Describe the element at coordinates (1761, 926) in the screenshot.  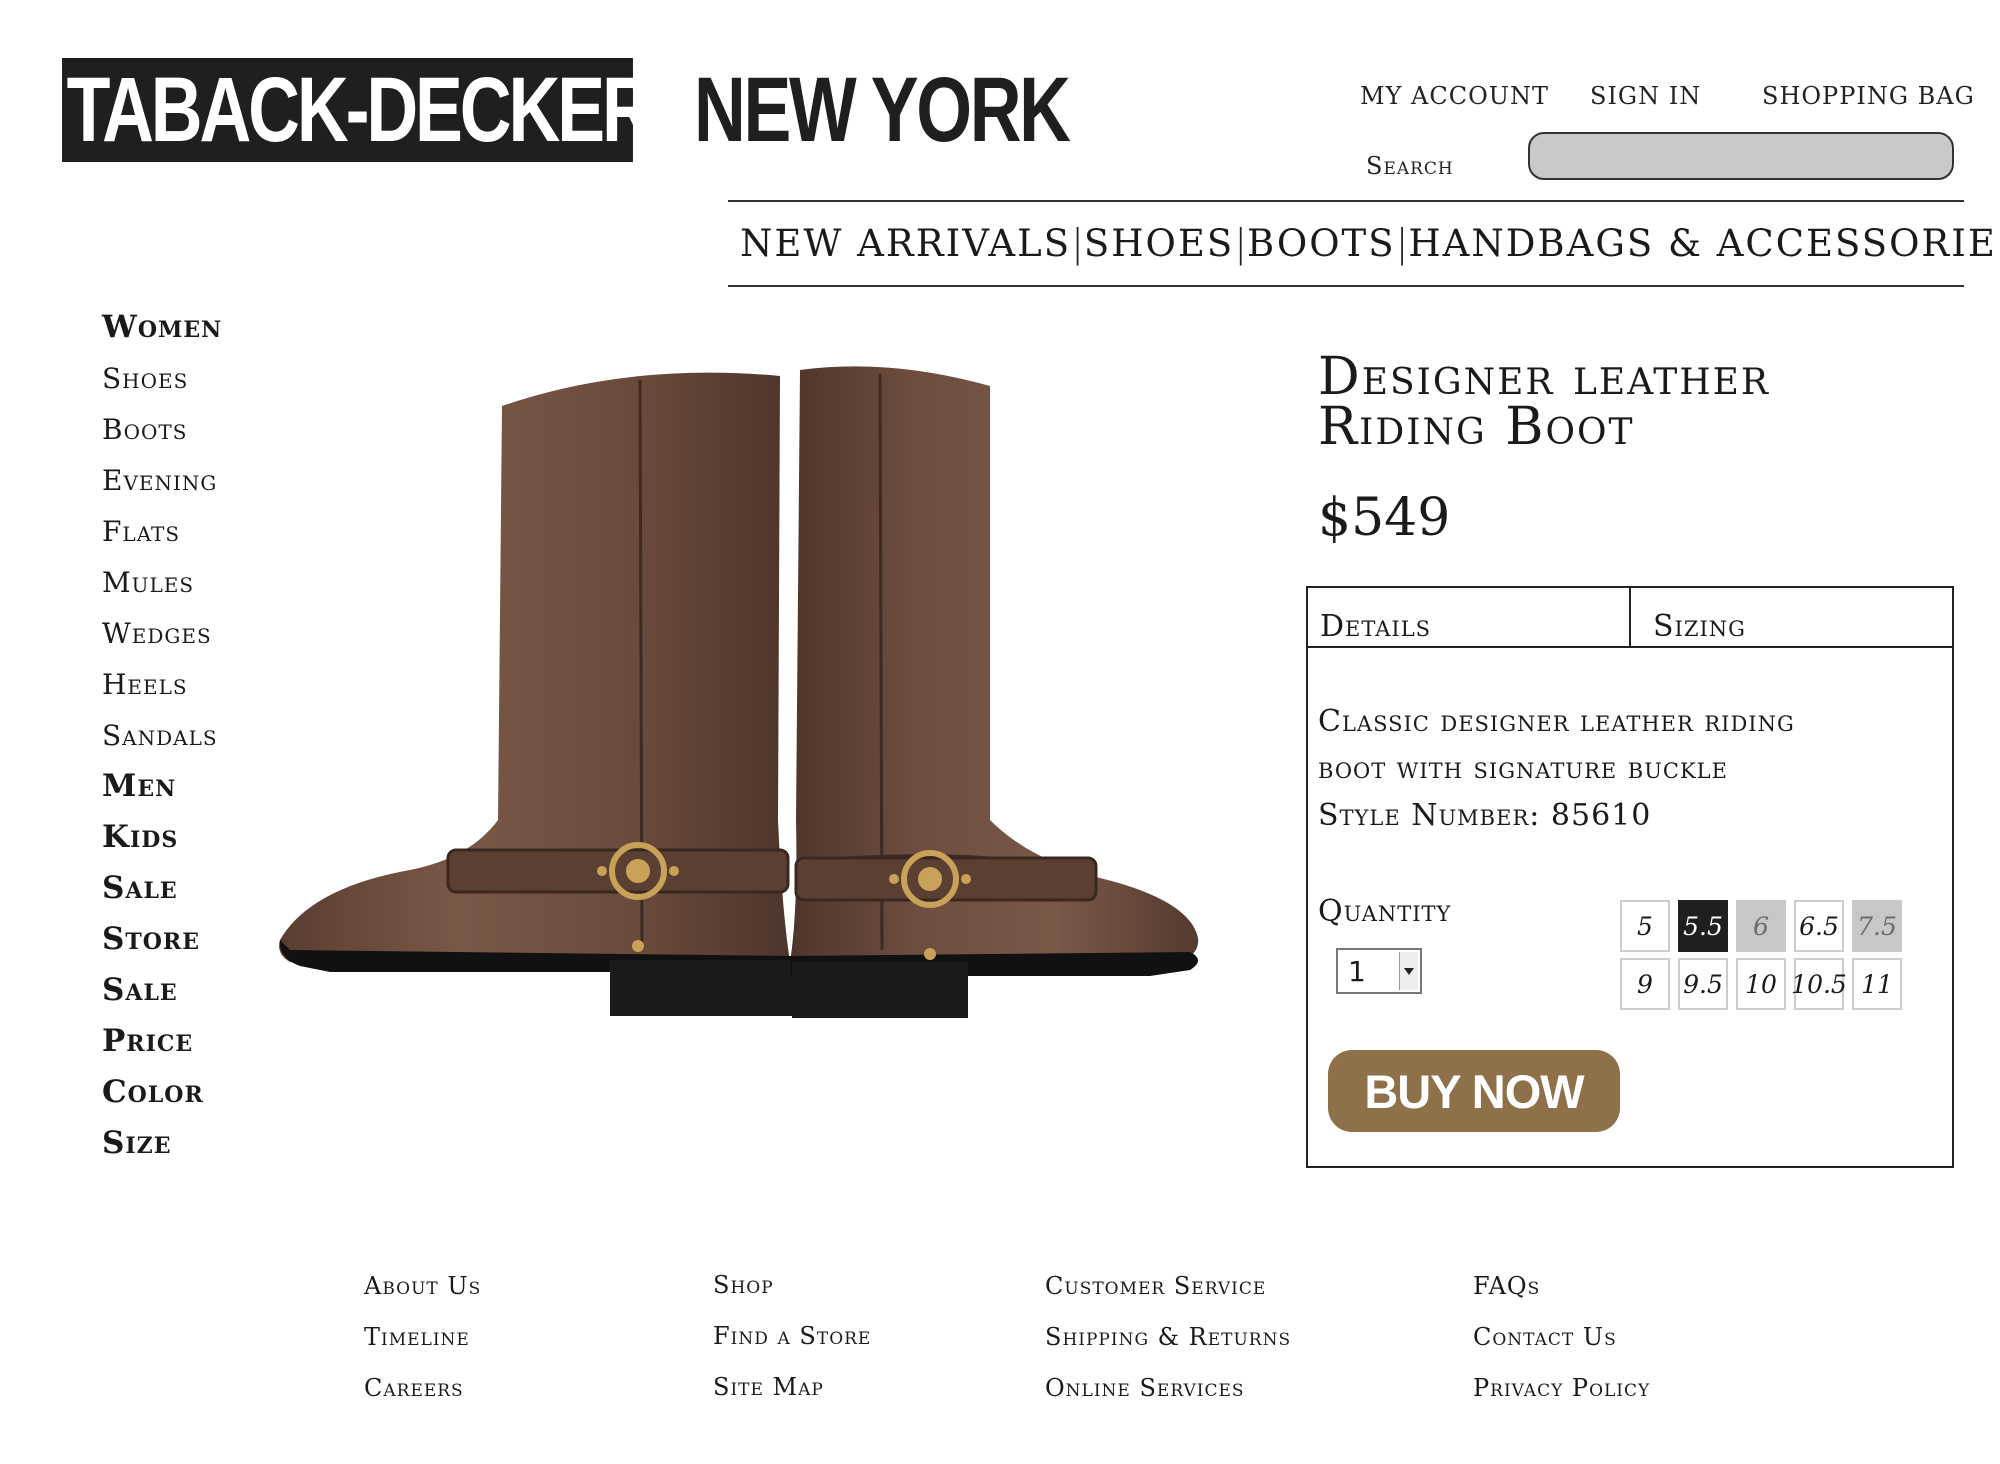
I see `size-option-unavailable: 6` at that location.